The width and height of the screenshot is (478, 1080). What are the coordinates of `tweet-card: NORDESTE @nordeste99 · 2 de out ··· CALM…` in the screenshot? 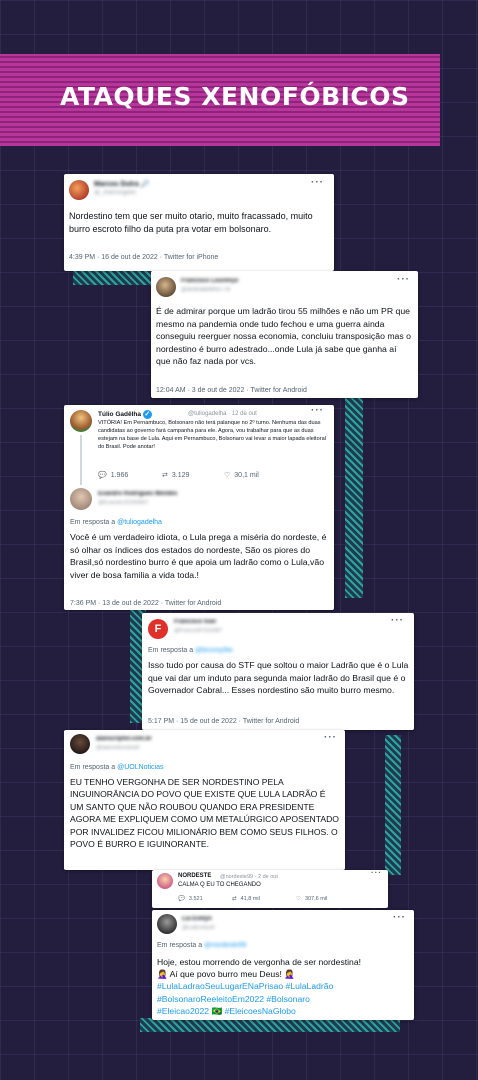 It's located at (270, 889).